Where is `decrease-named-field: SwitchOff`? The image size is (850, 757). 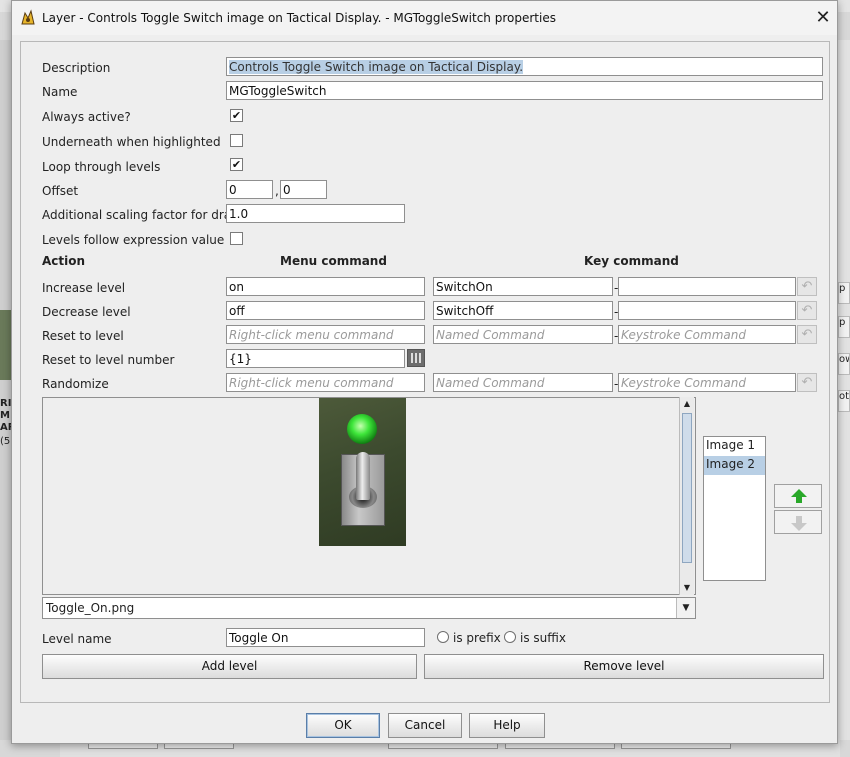
decrease-named-field: SwitchOff is located at coordinates (523, 310).